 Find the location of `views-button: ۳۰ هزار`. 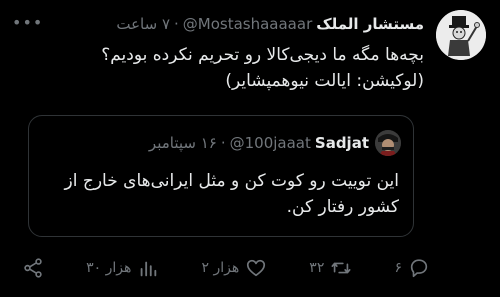

views-button: ۳۰ هزار is located at coordinates (122, 268).